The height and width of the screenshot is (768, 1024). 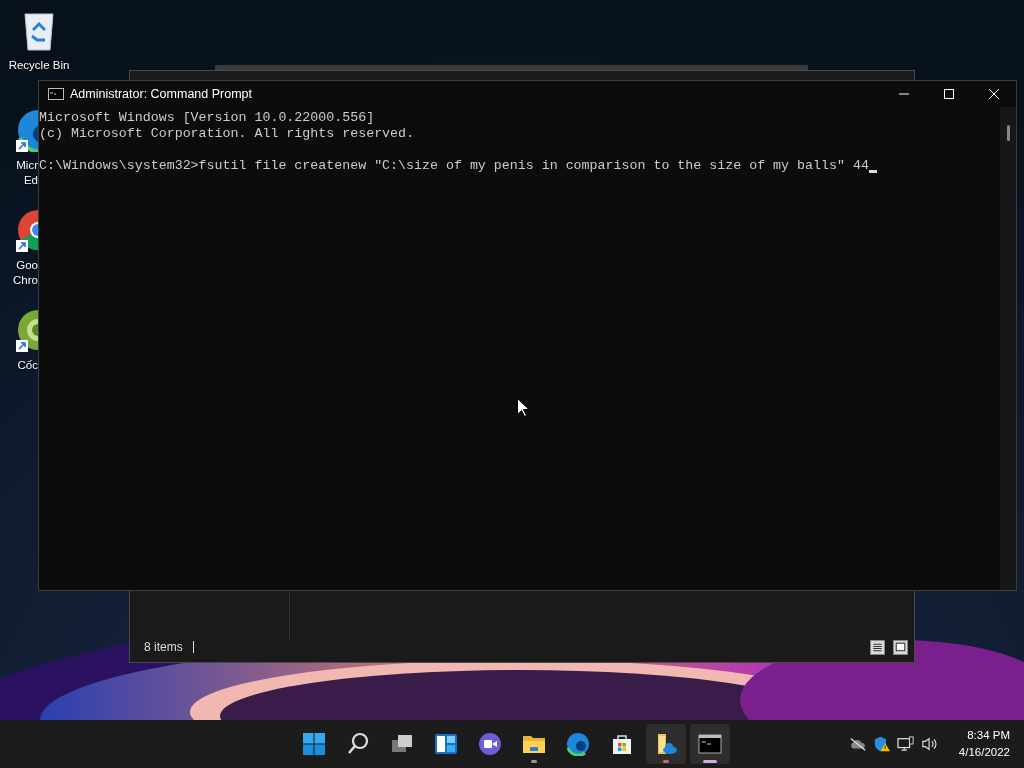 I want to click on desktop-icon-label: Recycle Bin, so click(x=39, y=65).